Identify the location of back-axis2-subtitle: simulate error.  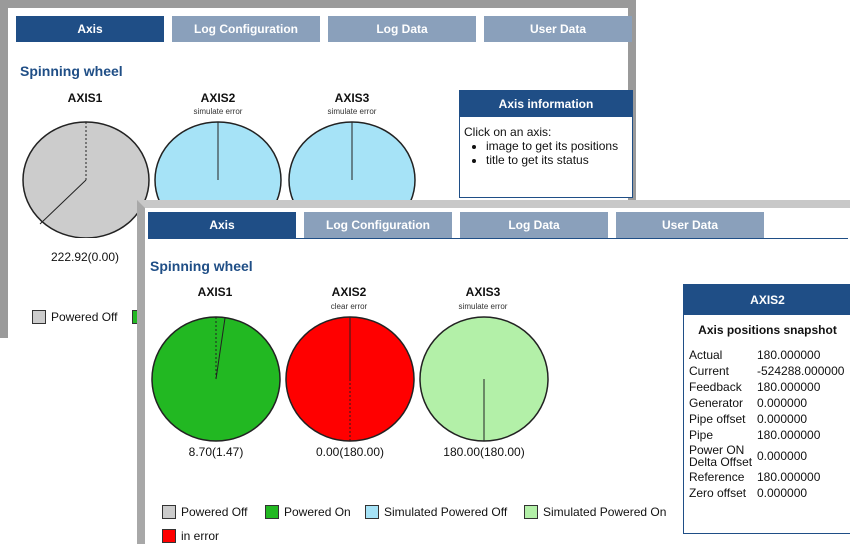
(218, 111).